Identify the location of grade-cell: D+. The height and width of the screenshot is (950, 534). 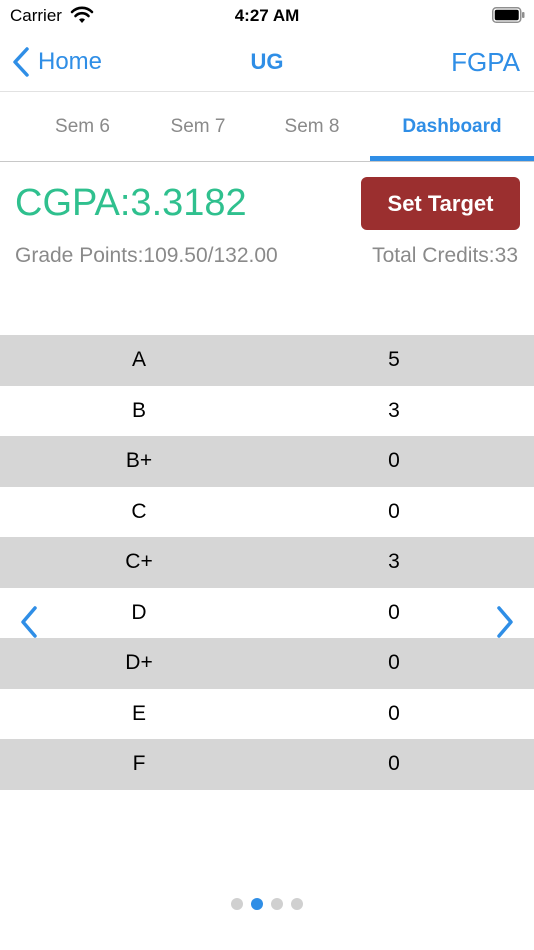
(139, 663).